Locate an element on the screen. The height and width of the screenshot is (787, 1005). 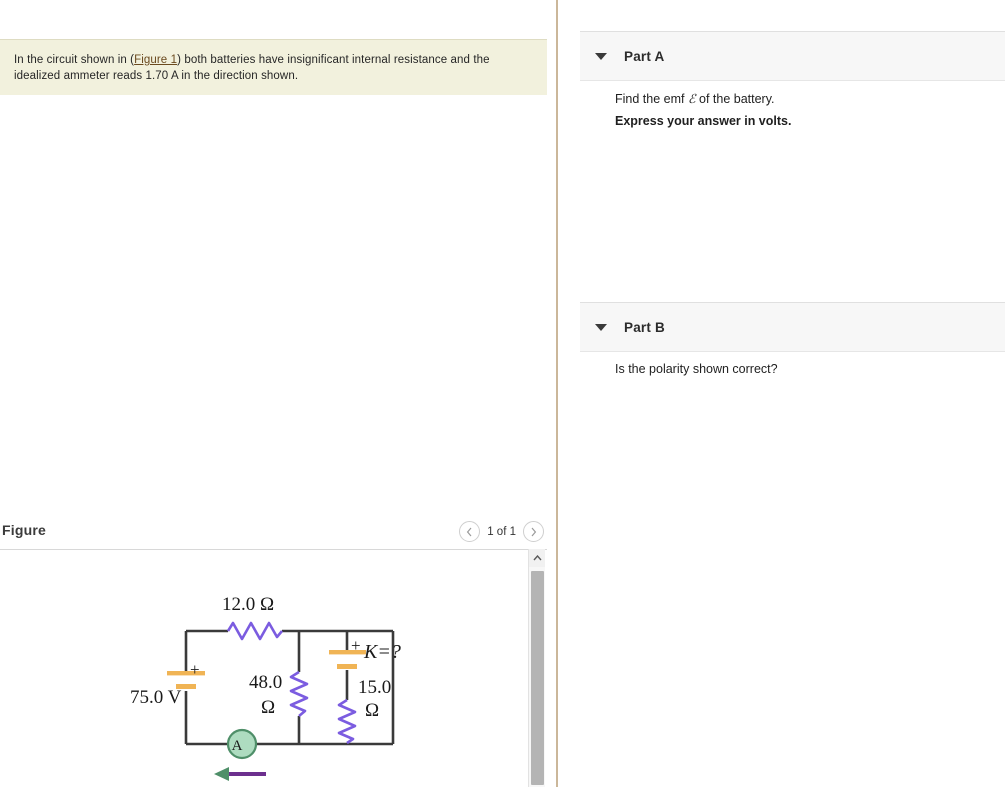
part-a-question: Find the emf ℰ of the battery. is located at coordinates (695, 99).